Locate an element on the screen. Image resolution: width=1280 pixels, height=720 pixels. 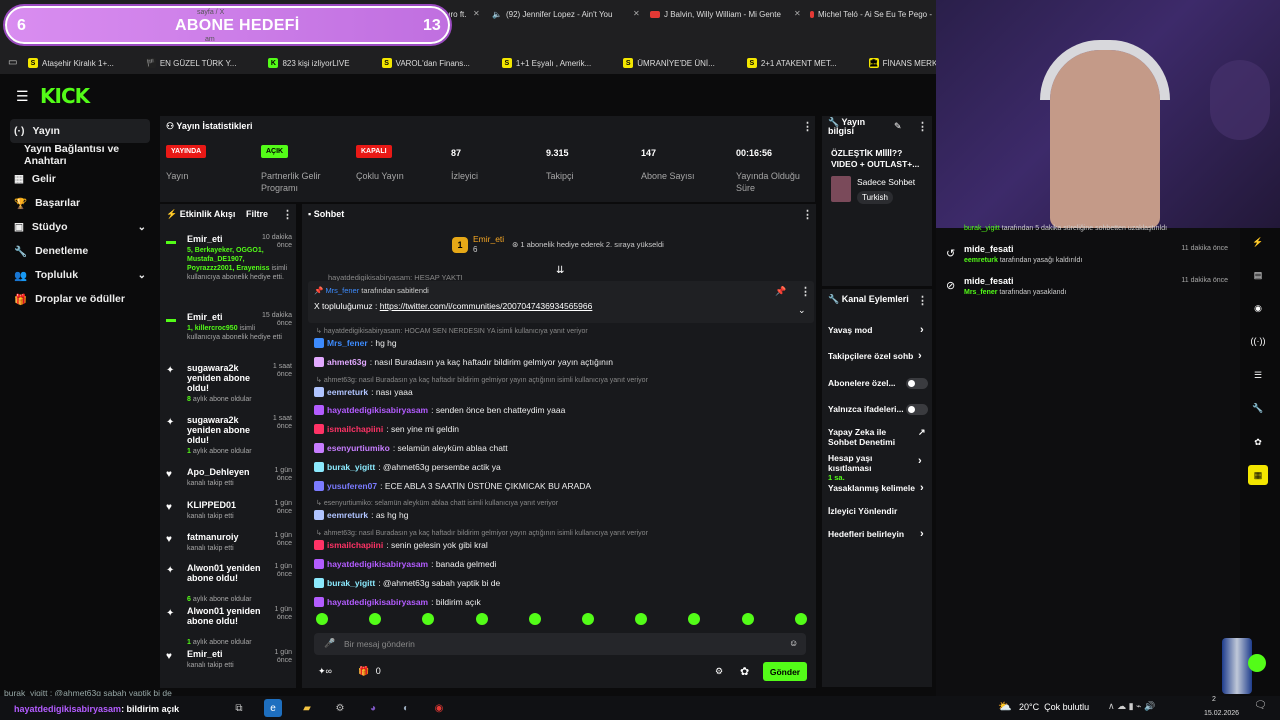
sidebar-item-studyo: ▣ Stüdyo ⌄ is located at coordinates (80, 227).